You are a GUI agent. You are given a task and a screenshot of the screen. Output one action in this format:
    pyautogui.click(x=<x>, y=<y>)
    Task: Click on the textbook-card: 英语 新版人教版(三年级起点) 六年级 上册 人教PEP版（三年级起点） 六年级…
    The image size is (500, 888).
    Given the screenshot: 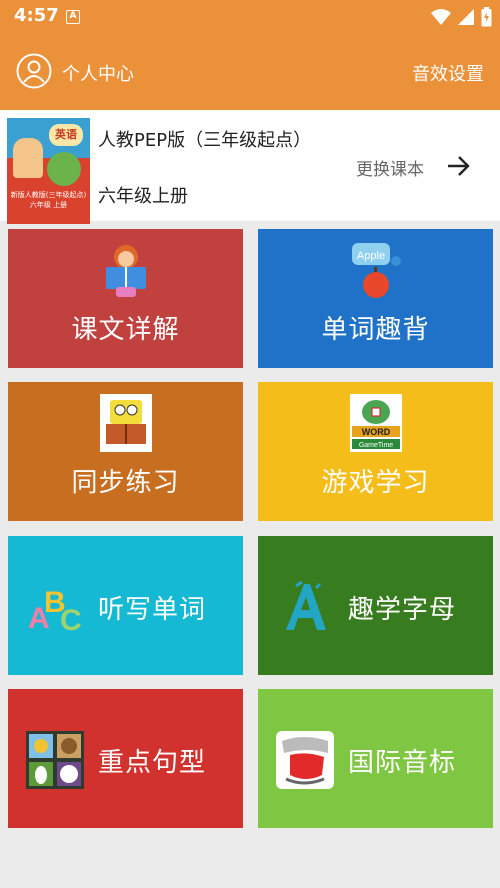 What is the action you would take?
    pyautogui.click(x=250, y=167)
    